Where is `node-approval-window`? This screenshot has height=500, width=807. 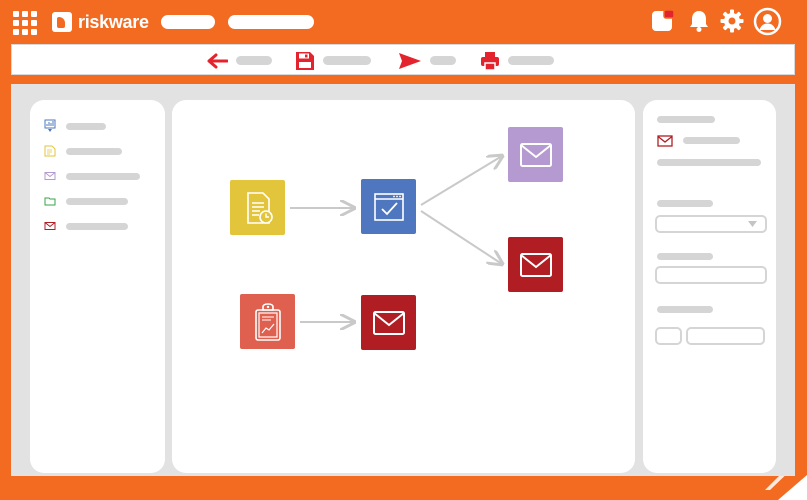
node-approval-window is located at coordinates (388, 206).